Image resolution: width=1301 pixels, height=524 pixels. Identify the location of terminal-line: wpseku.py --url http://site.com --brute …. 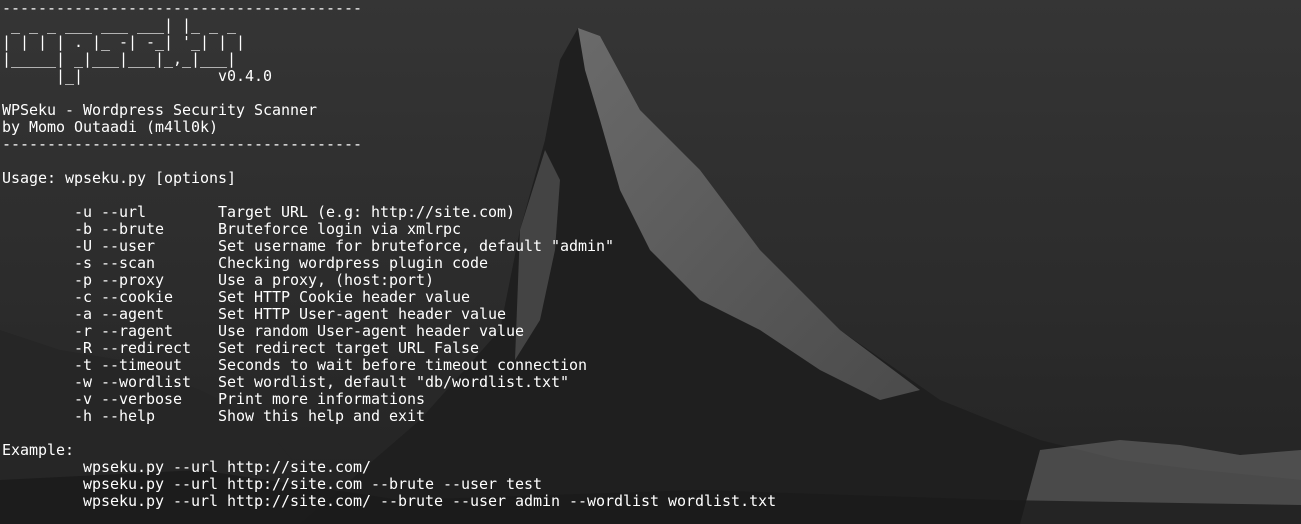
(272, 484).